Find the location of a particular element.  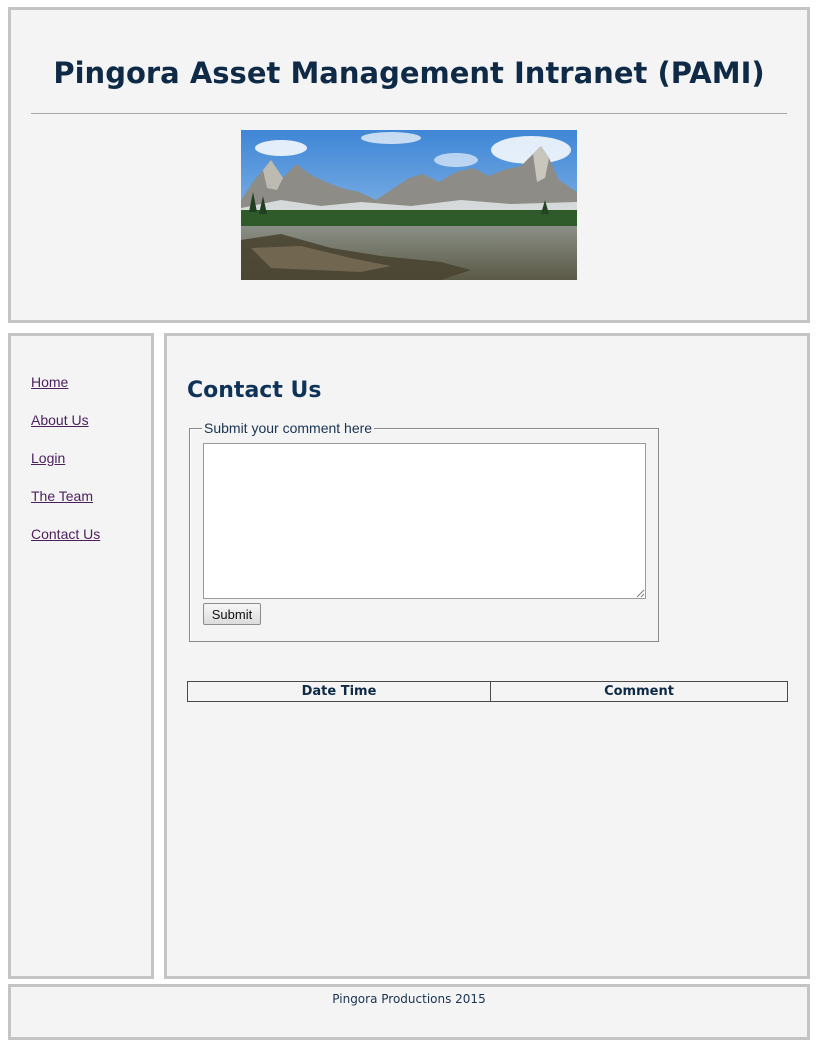

column-header-comment: Comment is located at coordinates (639, 691).